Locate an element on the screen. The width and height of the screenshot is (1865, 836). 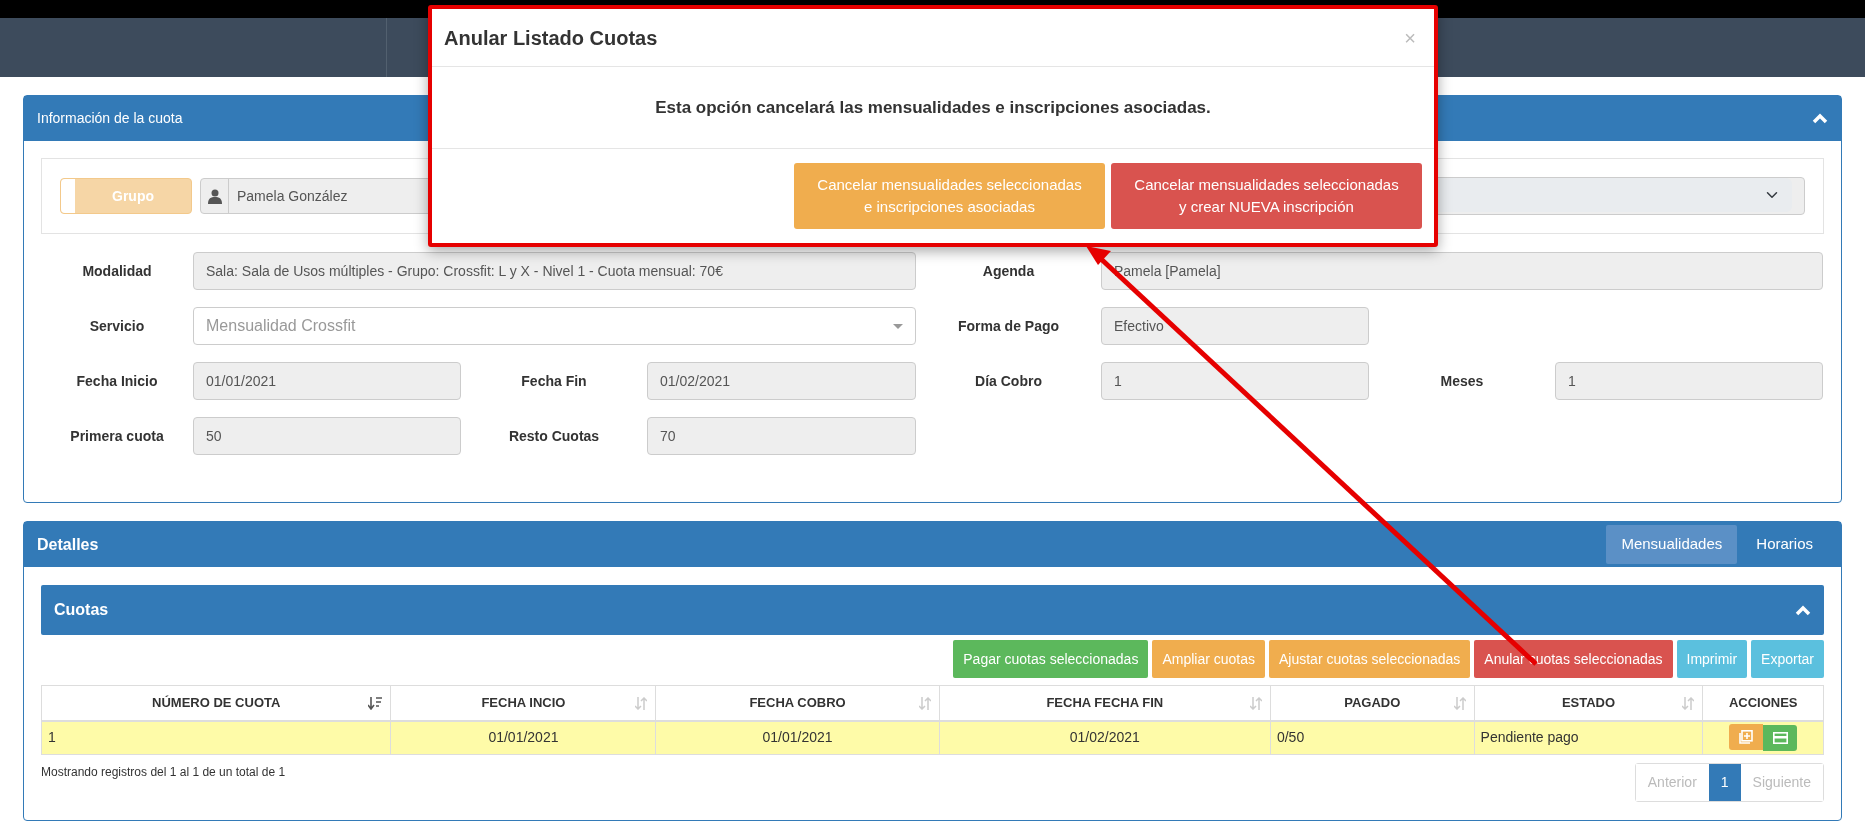
field-label: Fecha Fin is located at coordinates (554, 381).